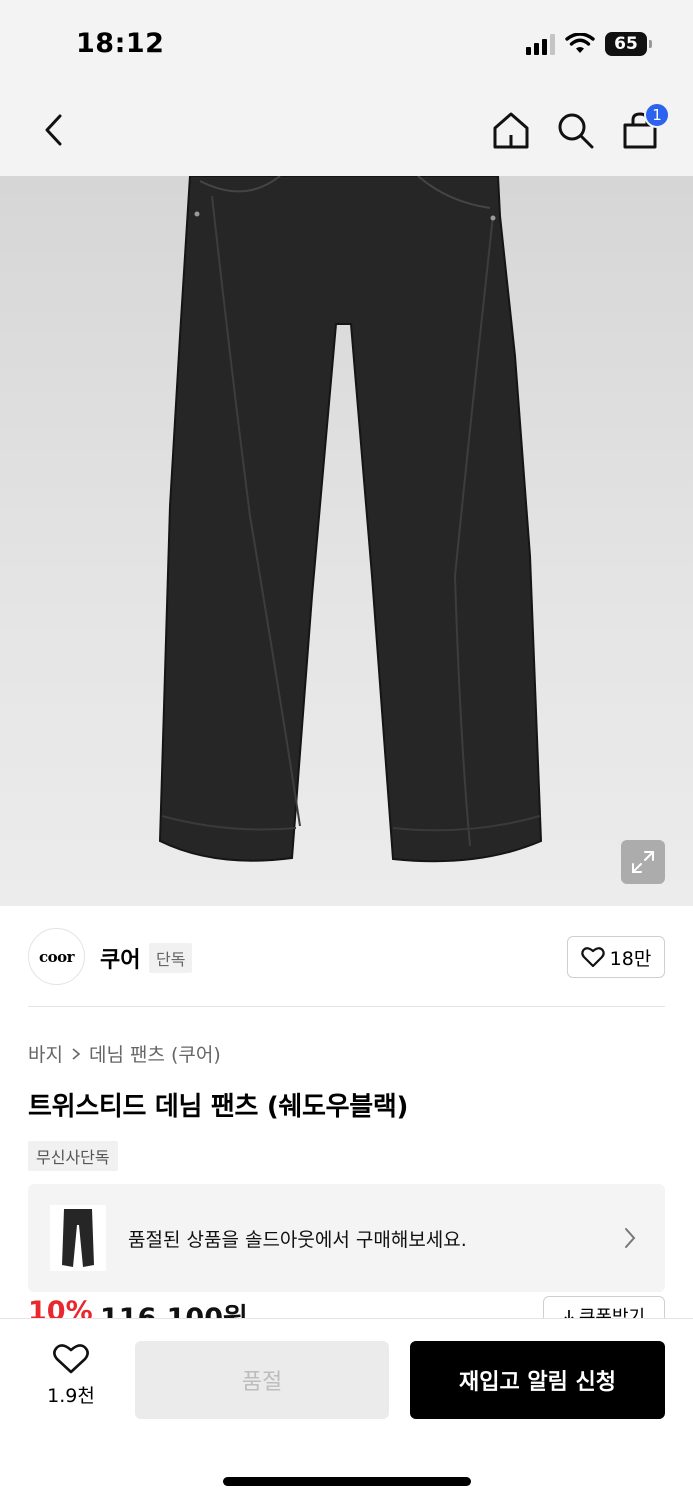 The height and width of the screenshot is (1500, 693). I want to click on expand-image-button, so click(643, 862).